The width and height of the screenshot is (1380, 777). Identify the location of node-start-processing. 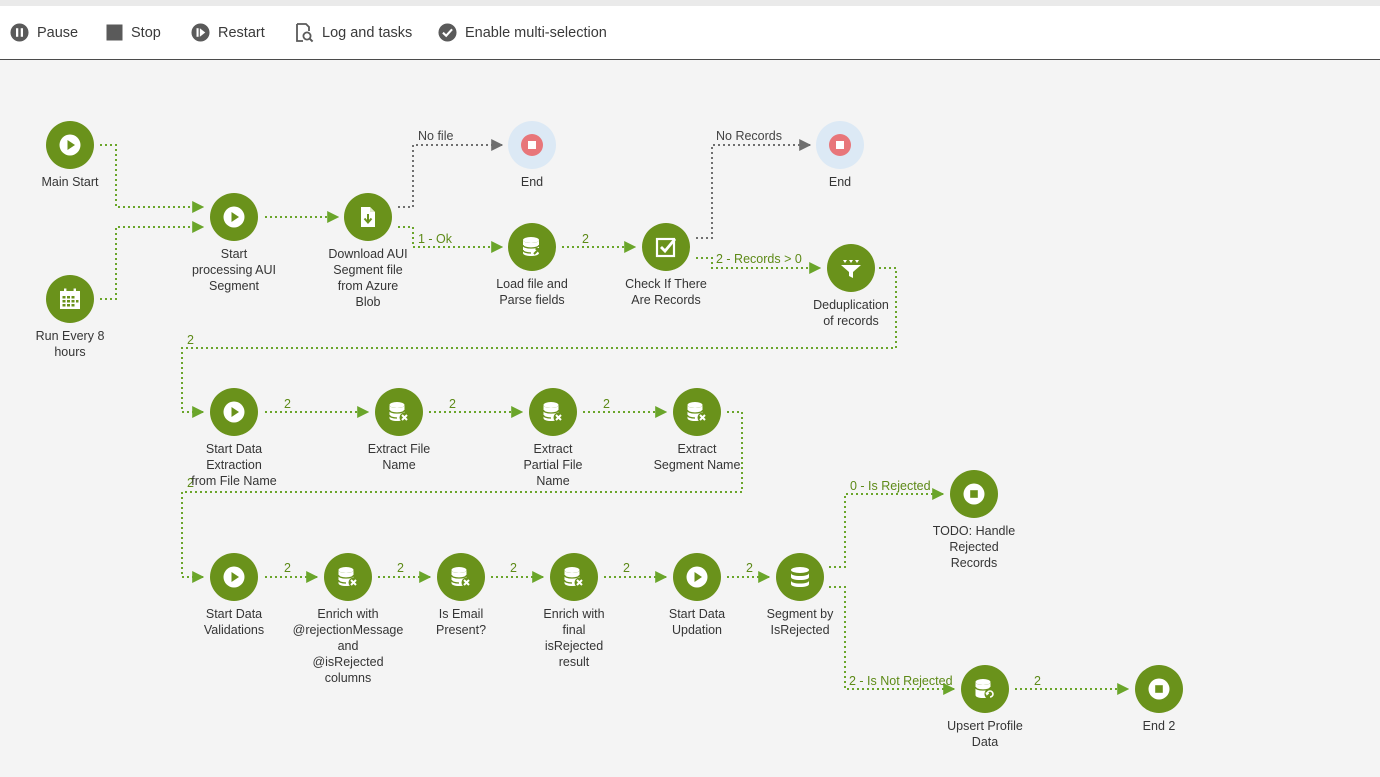
(234, 217).